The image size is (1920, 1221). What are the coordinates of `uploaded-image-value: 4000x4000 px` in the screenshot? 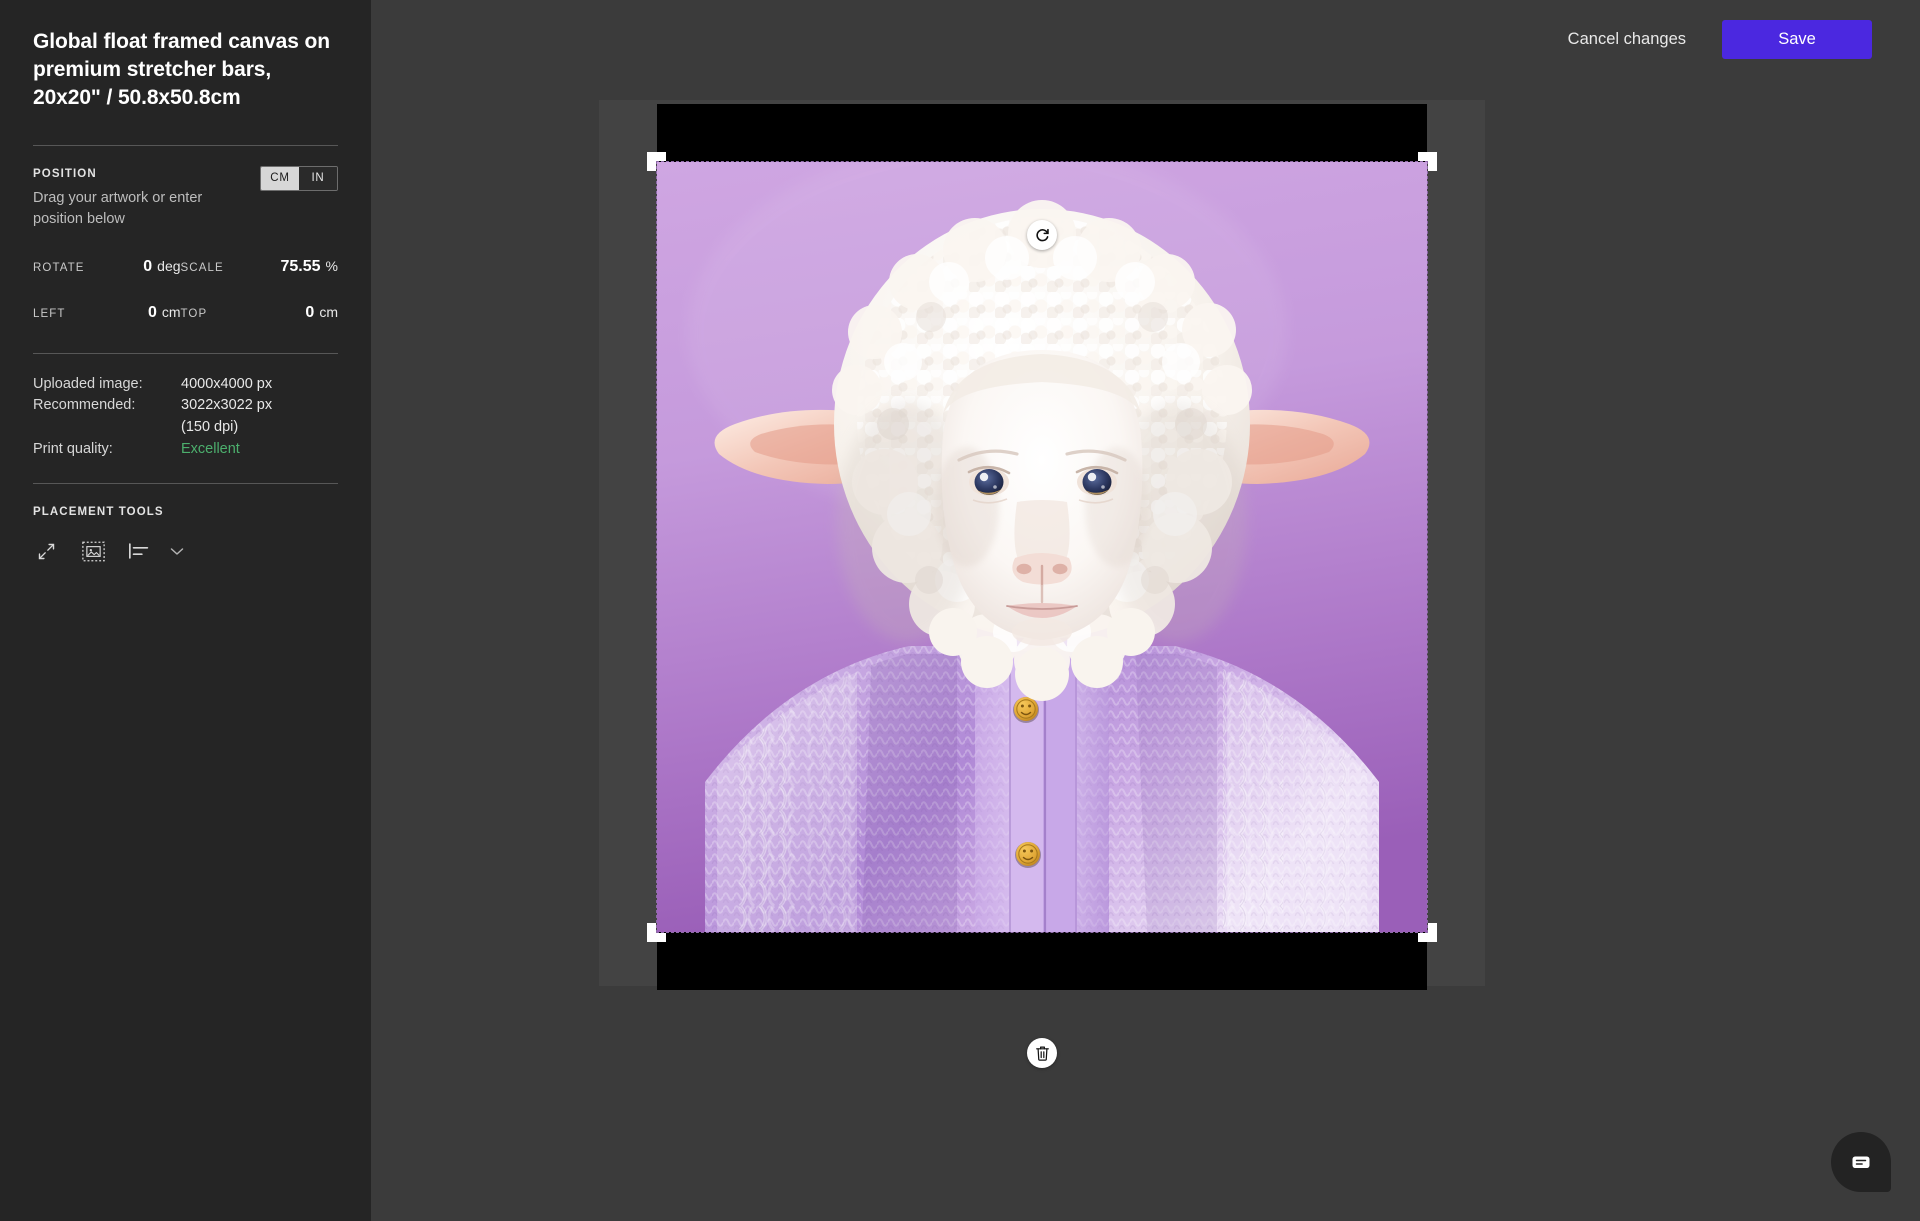 It's located at (227, 383).